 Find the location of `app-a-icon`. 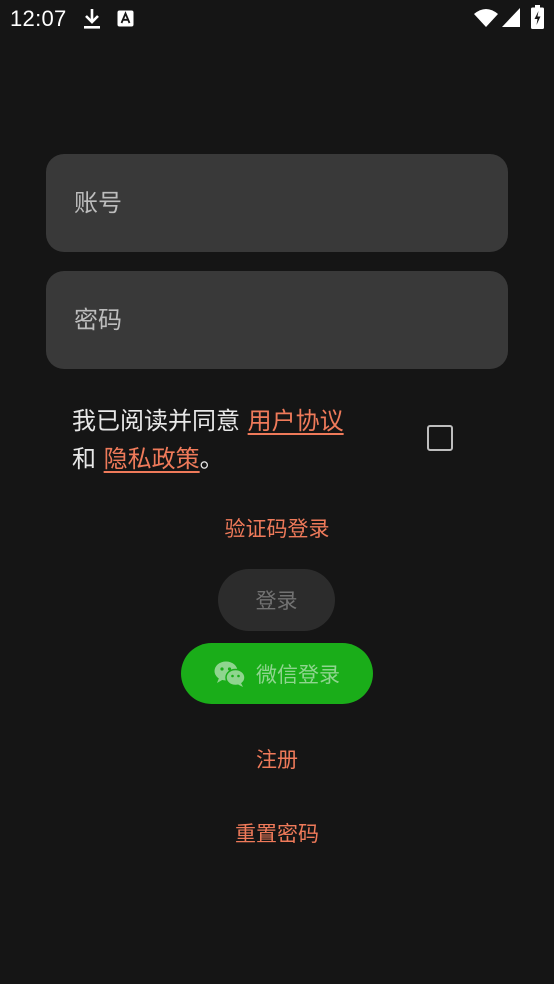

app-a-icon is located at coordinates (125, 18).